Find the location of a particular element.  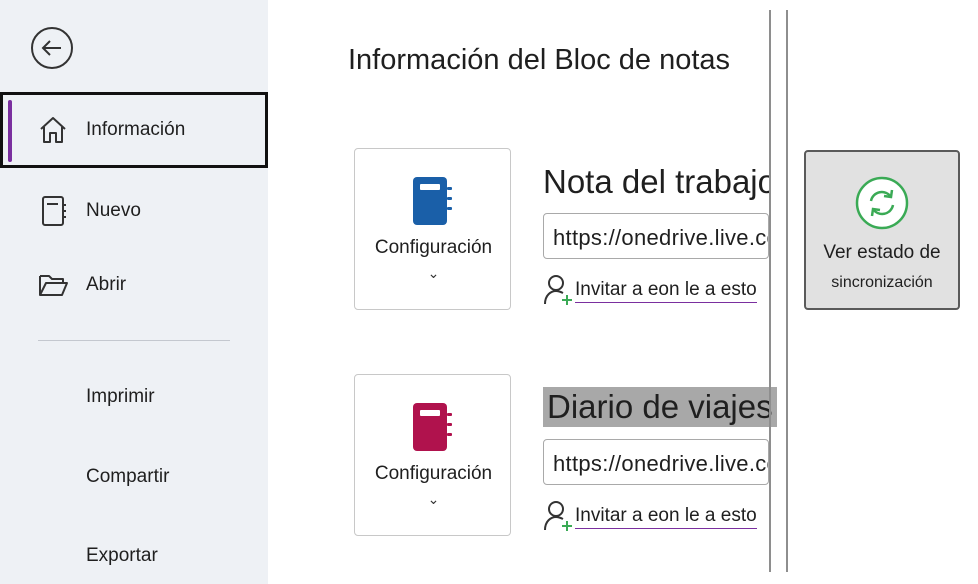

notebook-name: Nota del trabajo is located at coordinates (654, 182).